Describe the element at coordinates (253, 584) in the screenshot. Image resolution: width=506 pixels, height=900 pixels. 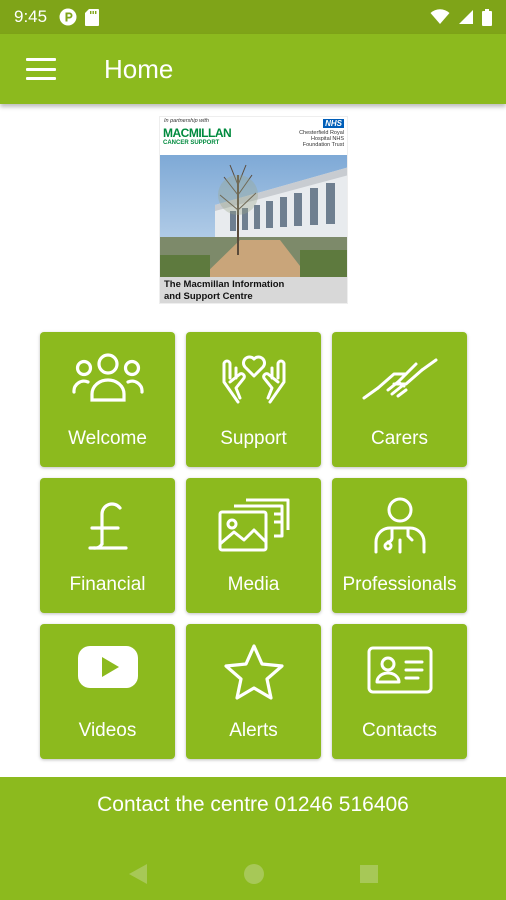
I see `tile-label: Media` at that location.